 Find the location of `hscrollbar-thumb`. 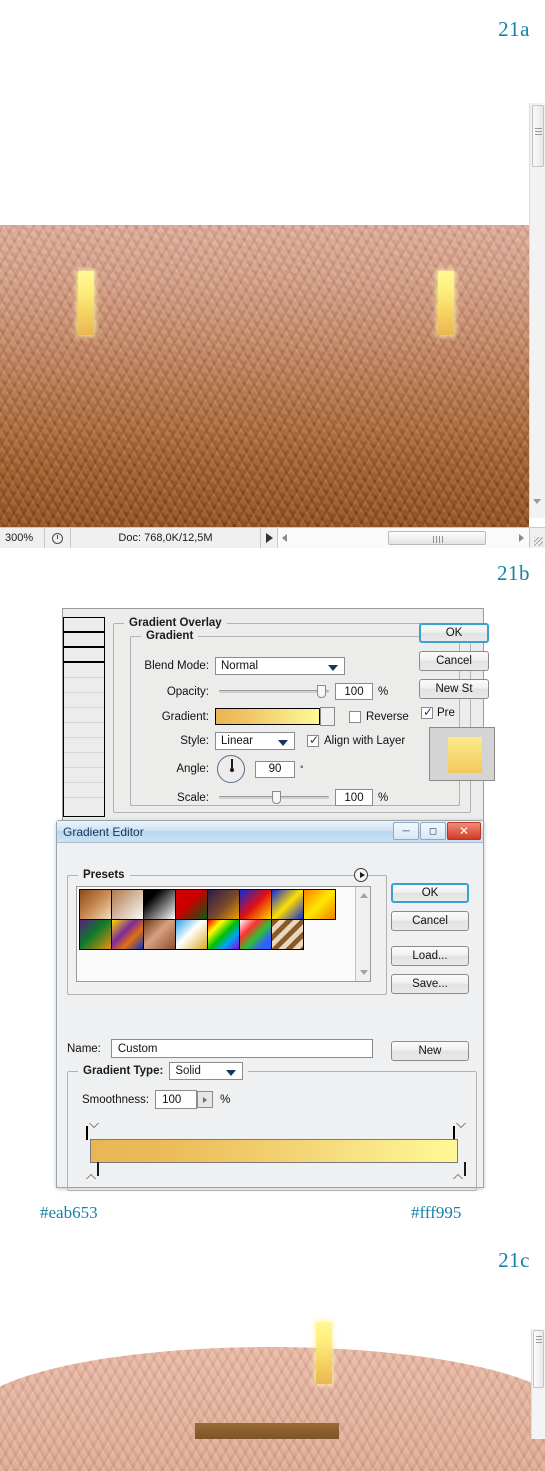

hscrollbar-thumb is located at coordinates (437, 538).